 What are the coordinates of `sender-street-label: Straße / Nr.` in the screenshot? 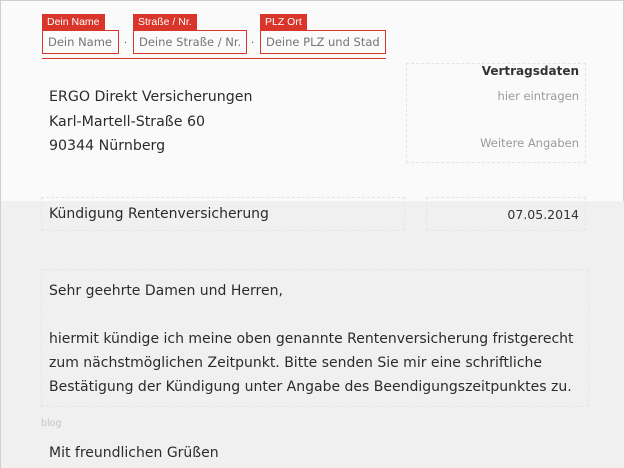 It's located at (165, 22).